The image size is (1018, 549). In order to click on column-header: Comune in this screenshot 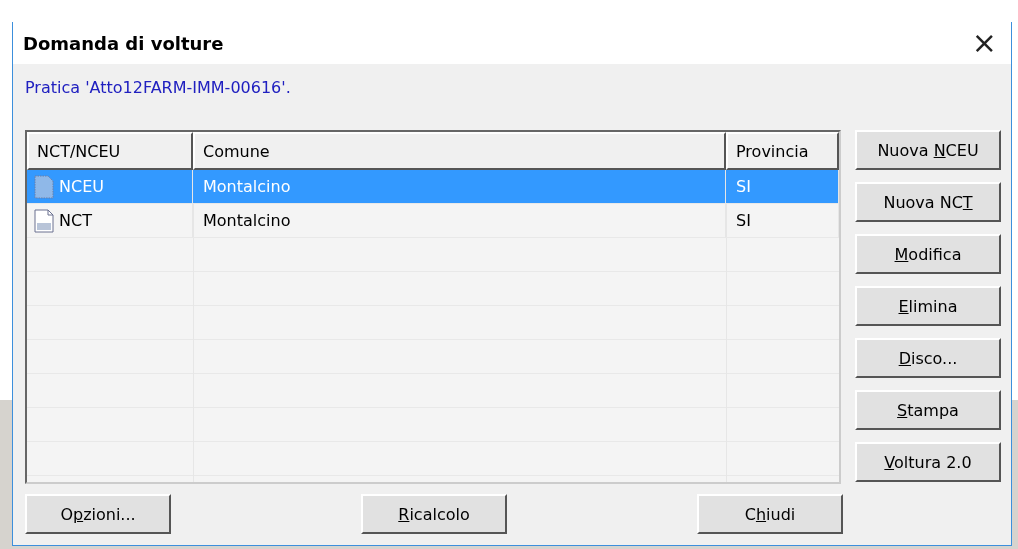, I will do `click(459, 151)`.